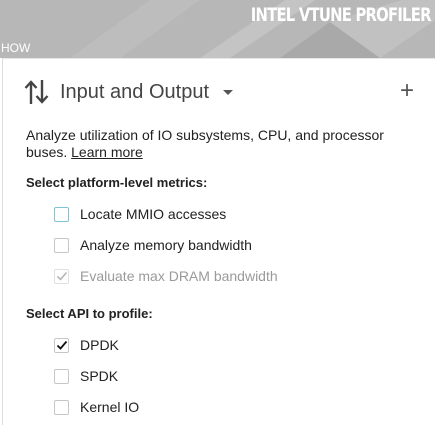 The height and width of the screenshot is (425, 435). I want to click on option-locate-mmio: Locate MMIO accesses, so click(140, 214).